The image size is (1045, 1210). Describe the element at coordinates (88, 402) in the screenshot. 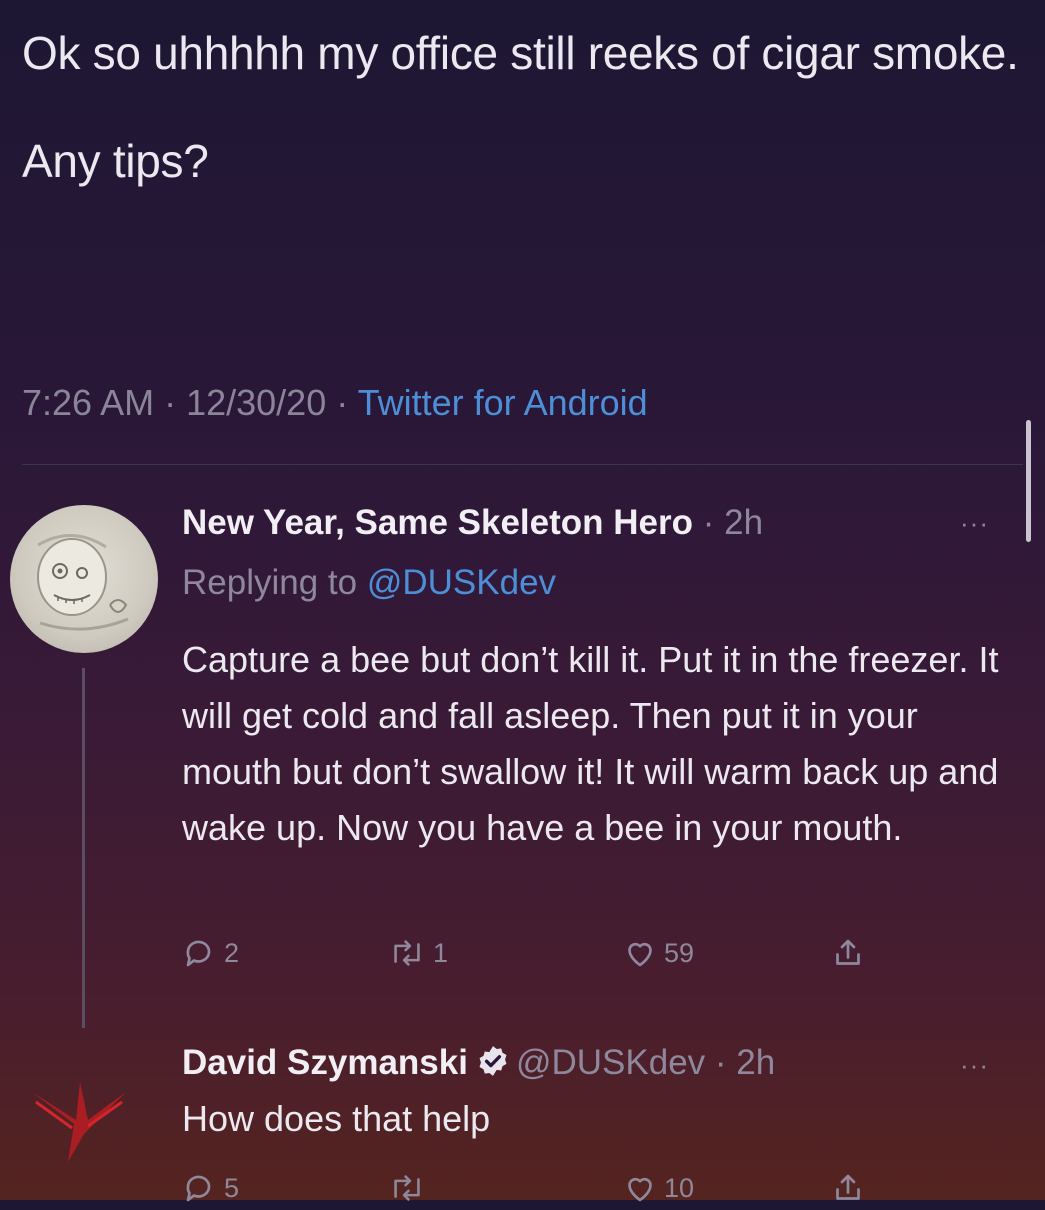

I see `tweet-time: 7:26 AM` at that location.